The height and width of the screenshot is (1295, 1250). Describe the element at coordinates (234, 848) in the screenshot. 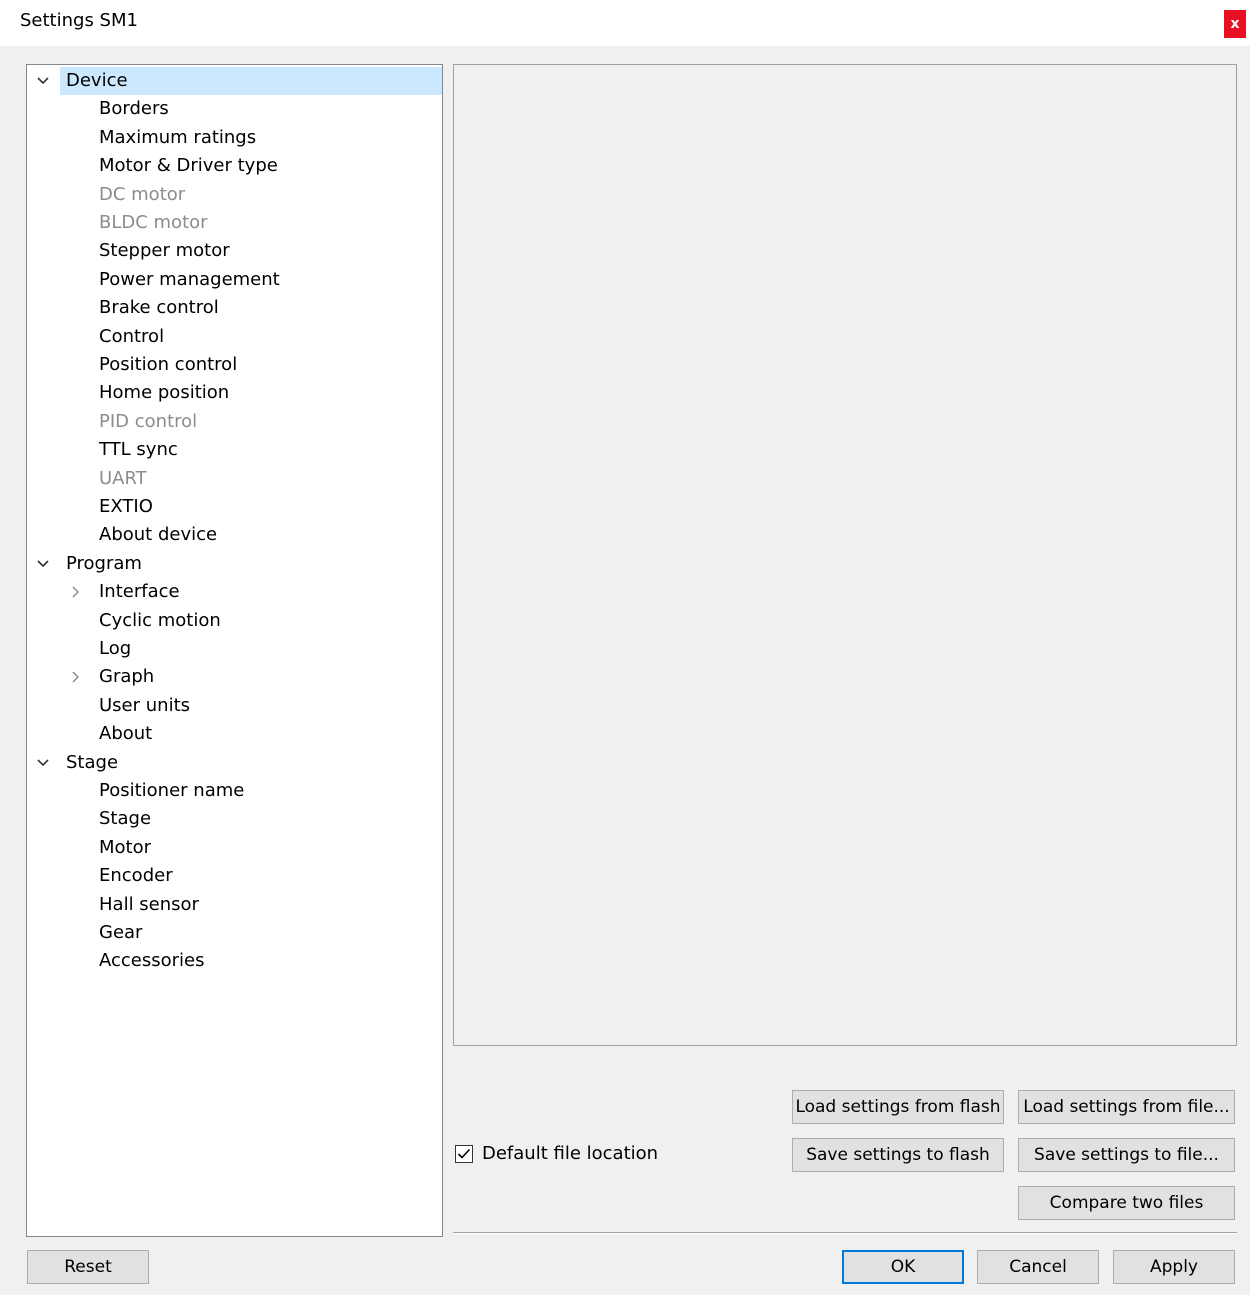

I see `tree-item: Motor` at that location.